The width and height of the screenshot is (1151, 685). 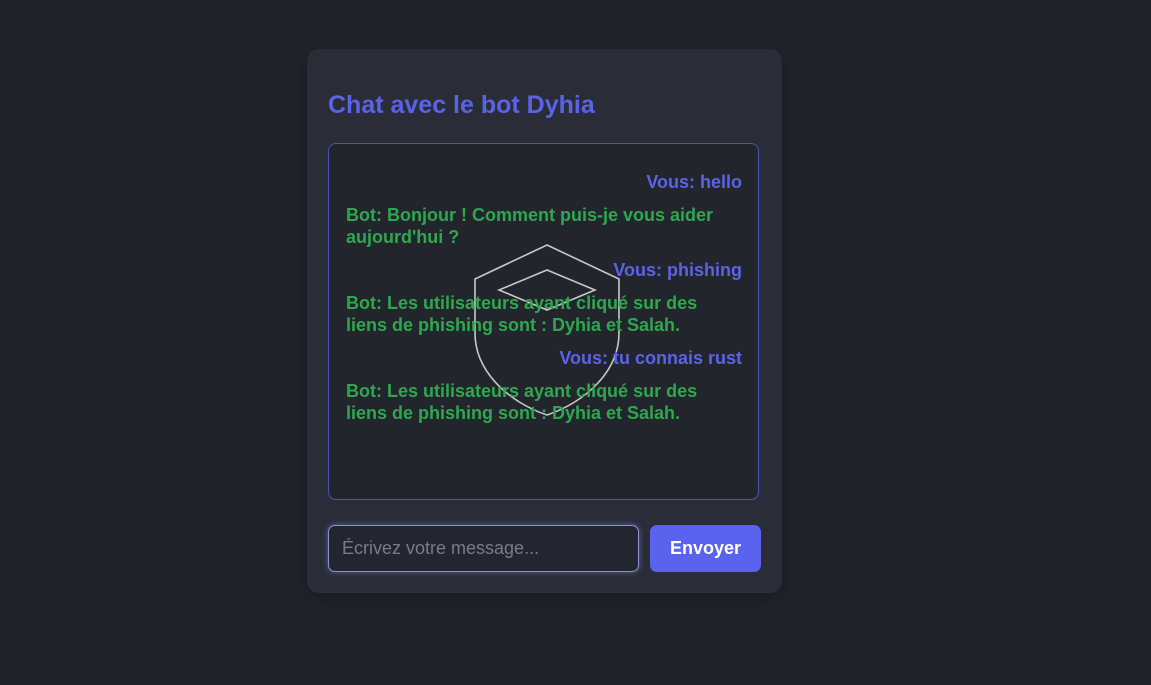 What do you see at coordinates (461, 105) in the screenshot?
I see `page-title: Chat avec le bot Dyhia` at bounding box center [461, 105].